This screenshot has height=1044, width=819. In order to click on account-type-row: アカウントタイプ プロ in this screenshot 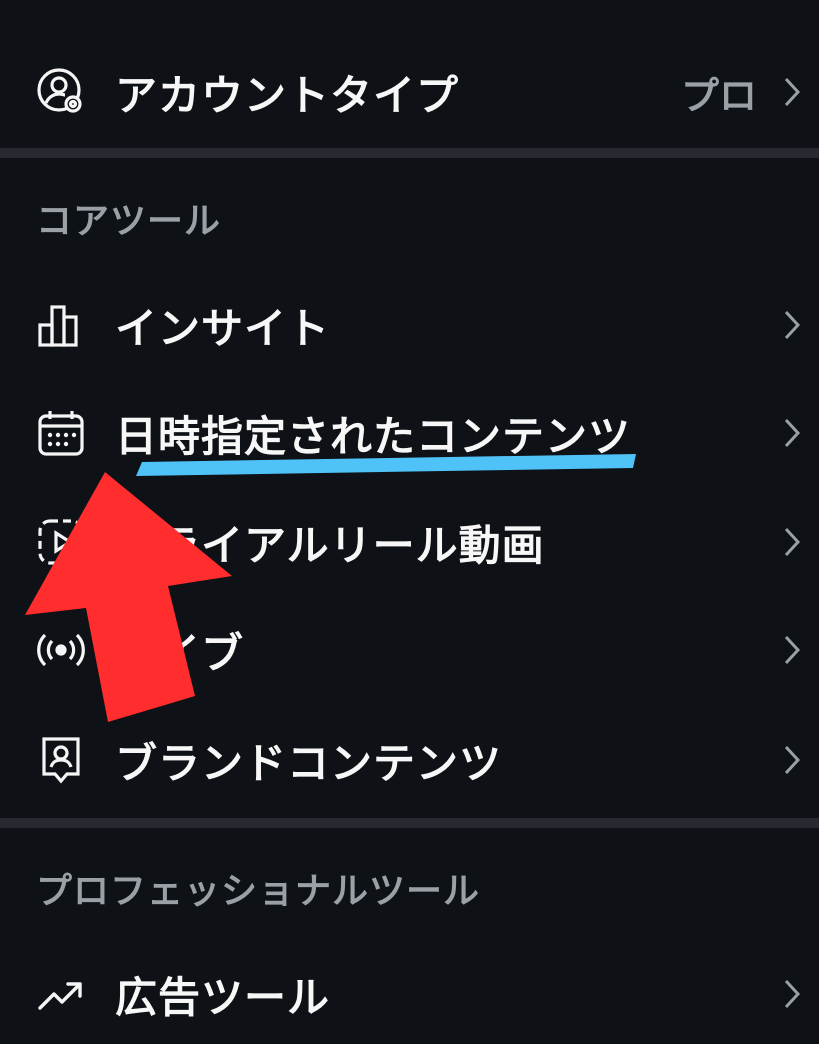, I will do `click(409, 92)`.